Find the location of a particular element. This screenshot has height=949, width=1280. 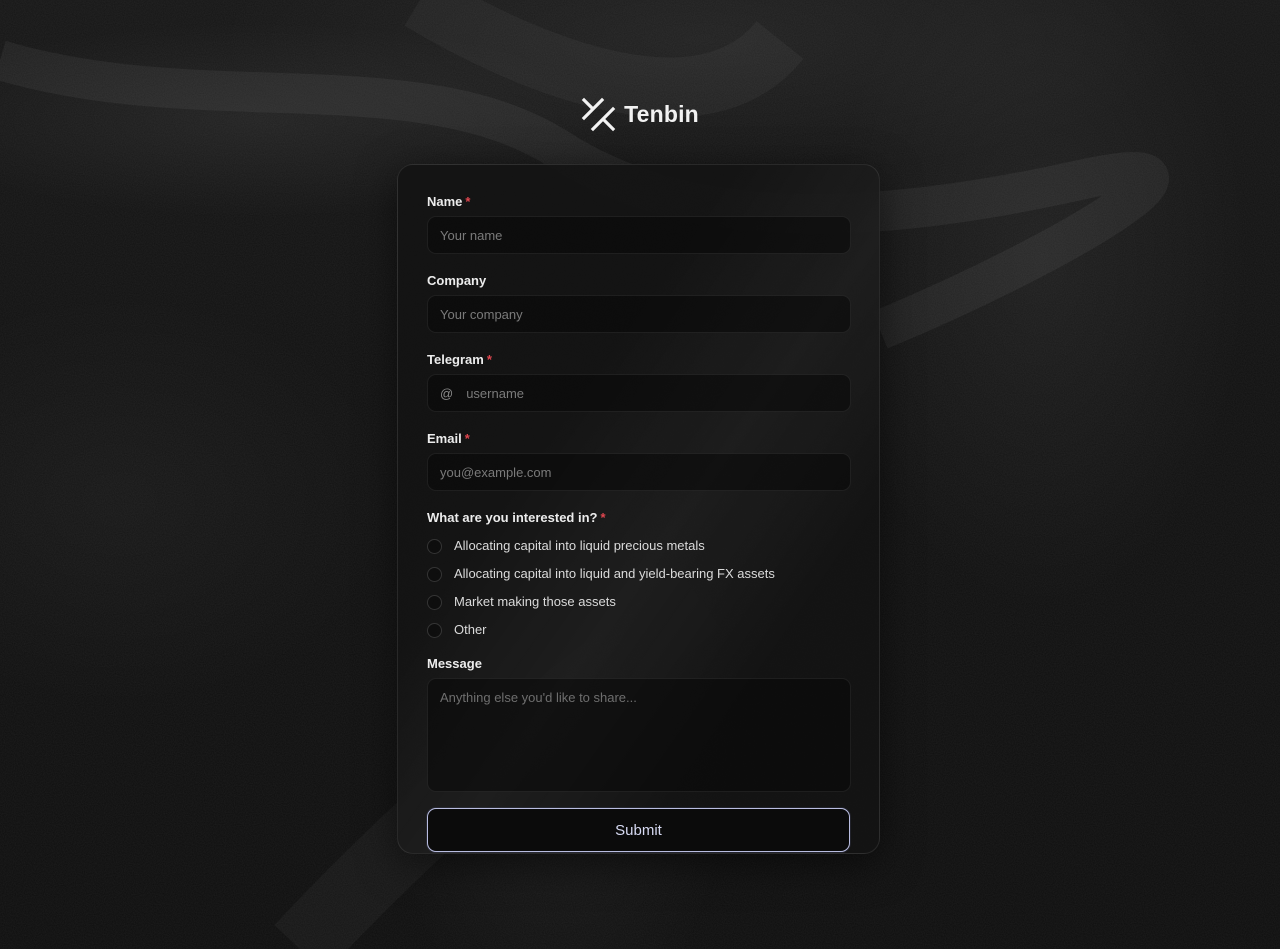

brand-name: Tenbin is located at coordinates (661, 114).